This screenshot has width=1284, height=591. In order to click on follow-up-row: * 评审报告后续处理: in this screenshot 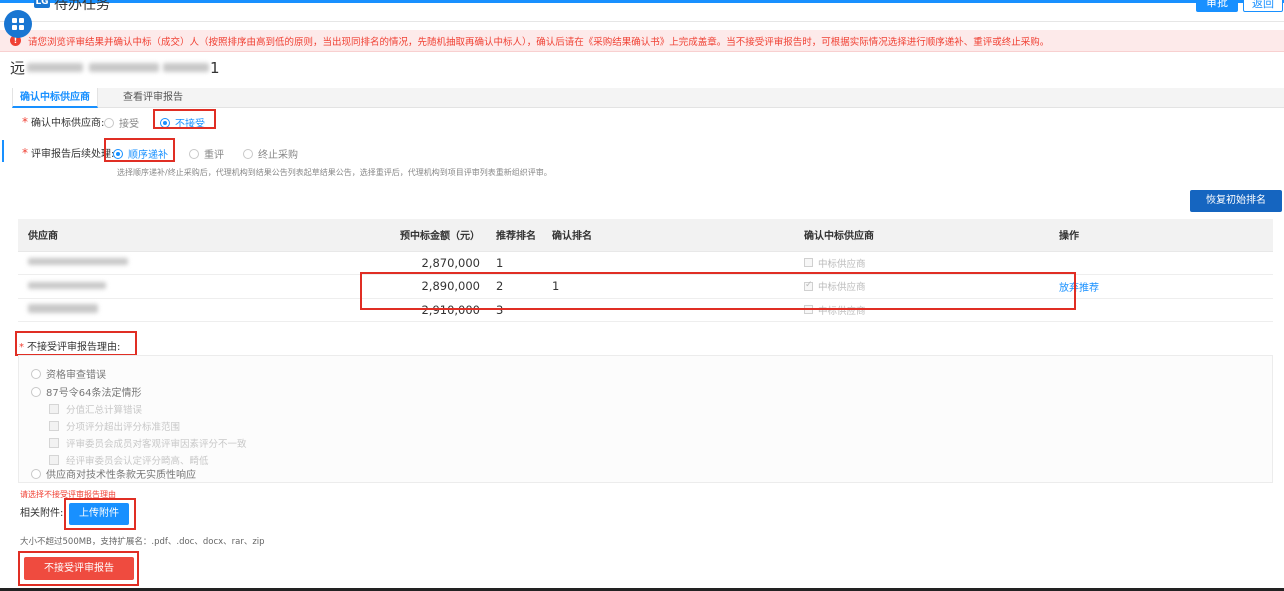, I will do `click(68, 153)`.